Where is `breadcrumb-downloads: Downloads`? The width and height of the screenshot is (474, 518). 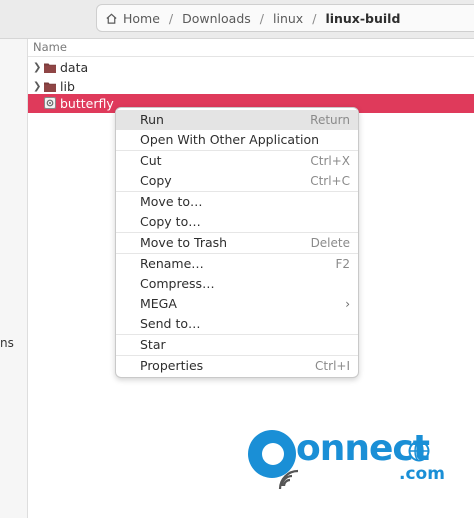 breadcrumb-downloads: Downloads is located at coordinates (216, 18).